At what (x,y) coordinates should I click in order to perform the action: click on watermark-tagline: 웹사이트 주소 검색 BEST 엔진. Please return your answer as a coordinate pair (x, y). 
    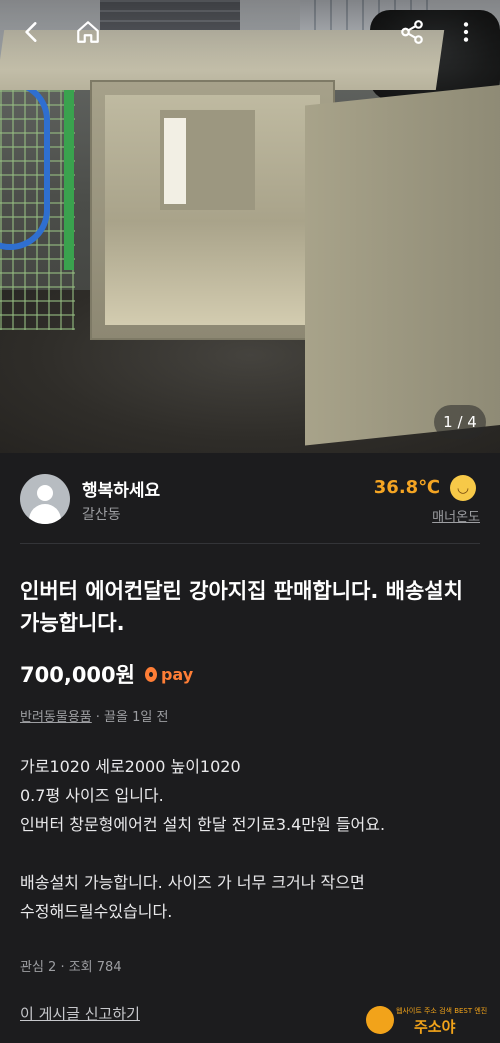
    Looking at the image, I should click on (442, 1011).